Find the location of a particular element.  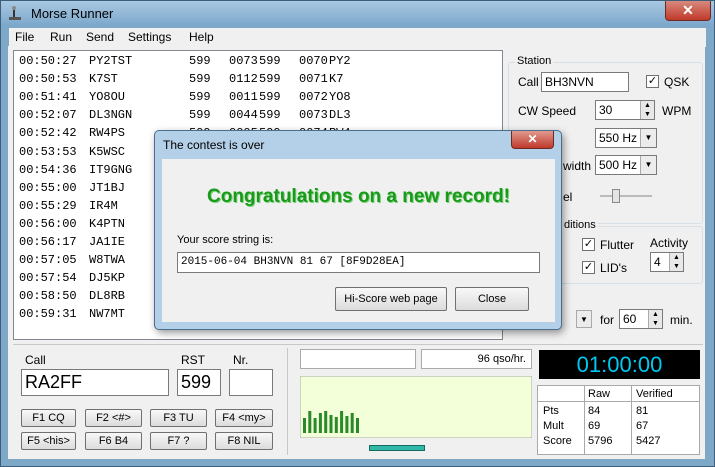

minutes-input: 60 ▲ ▼ is located at coordinates (641, 319).